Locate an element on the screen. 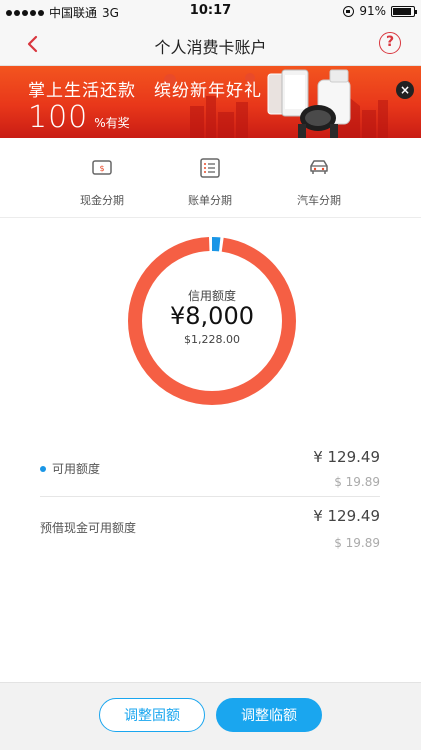  page-title: 个人消费卡账户 is located at coordinates (210, 47).